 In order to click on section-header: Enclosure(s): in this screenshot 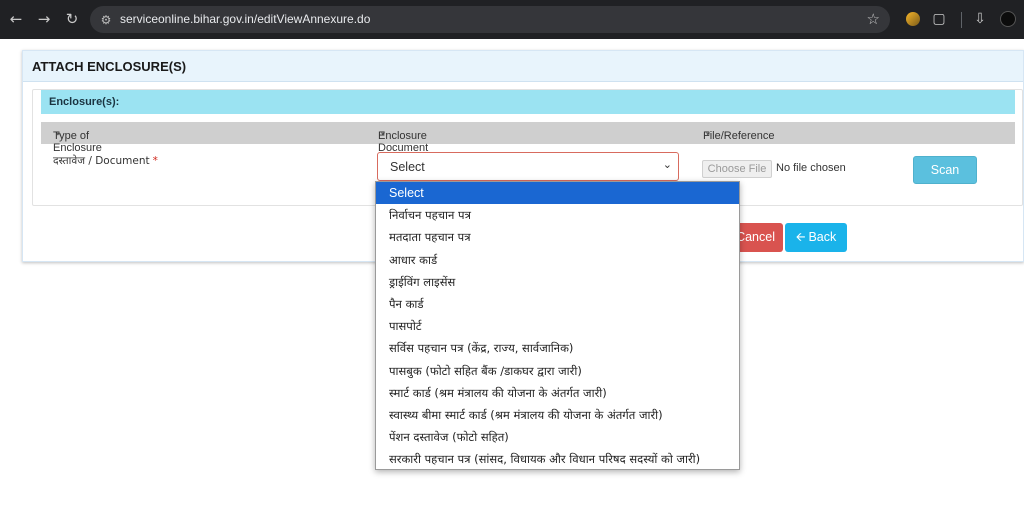, I will do `click(528, 102)`.